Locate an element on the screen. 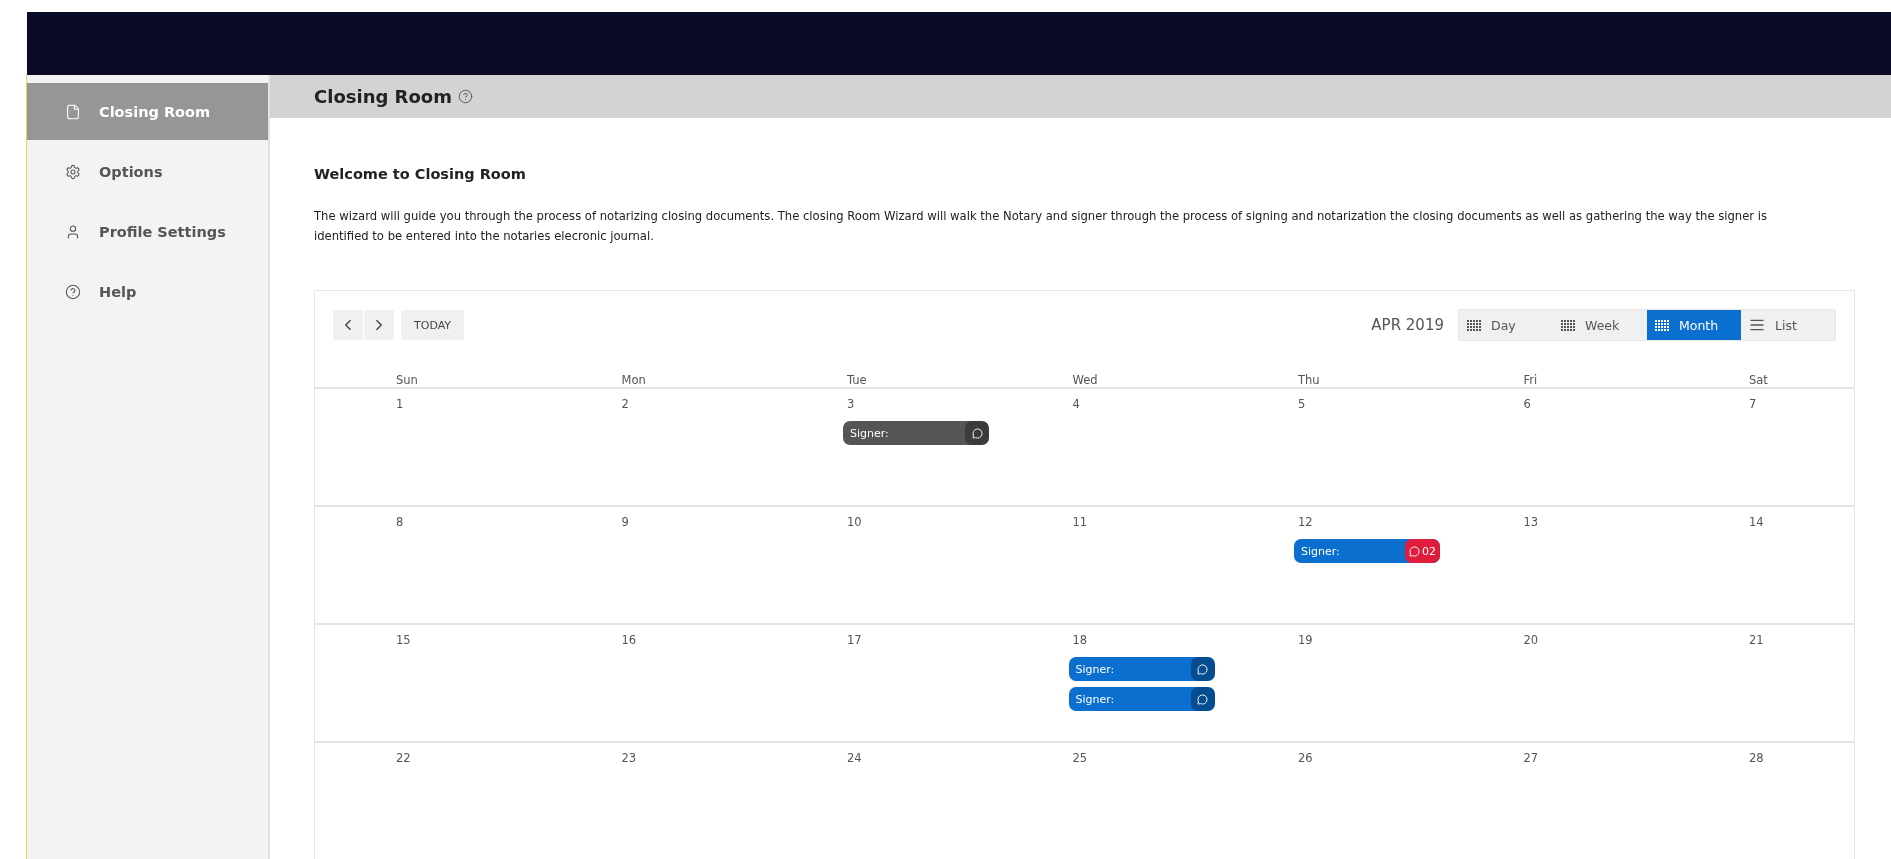  day-number: 14 is located at coordinates (1756, 522).